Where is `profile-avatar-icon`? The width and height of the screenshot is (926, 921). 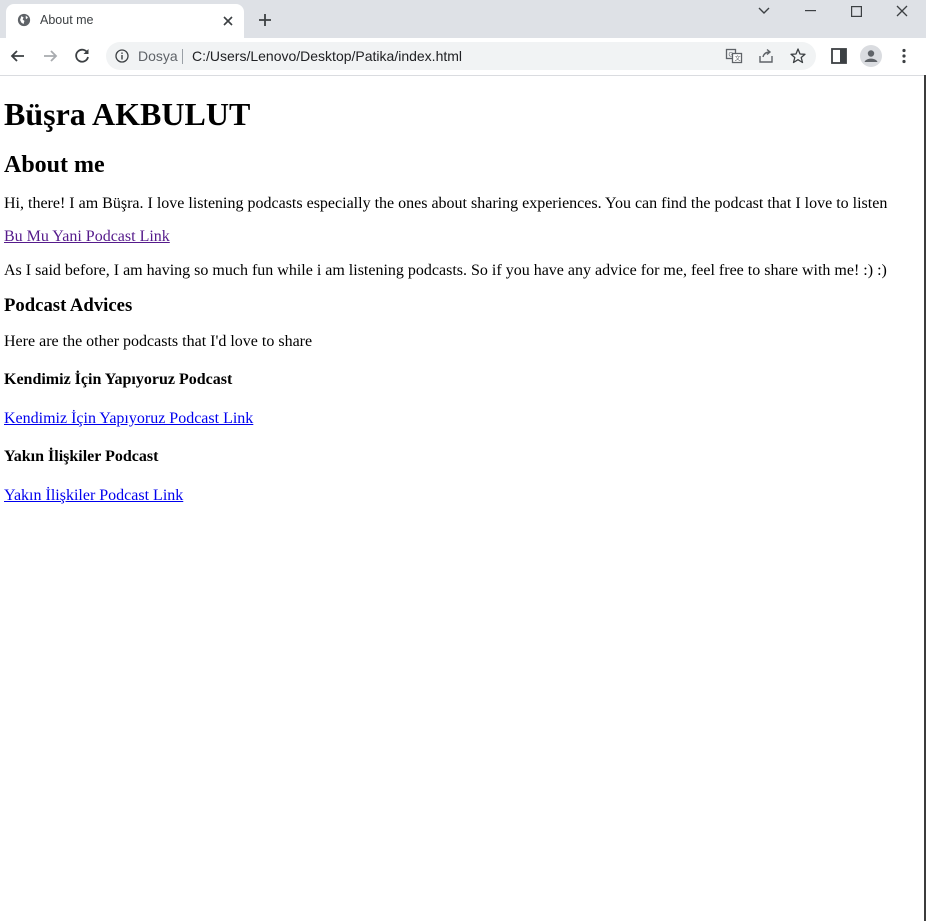 profile-avatar-icon is located at coordinates (871, 56).